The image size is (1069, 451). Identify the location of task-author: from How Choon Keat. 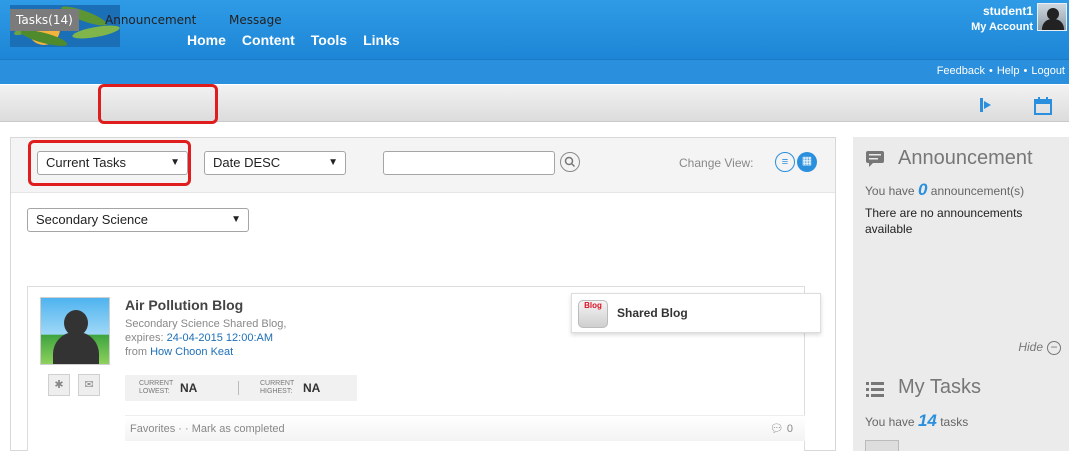
(179, 352).